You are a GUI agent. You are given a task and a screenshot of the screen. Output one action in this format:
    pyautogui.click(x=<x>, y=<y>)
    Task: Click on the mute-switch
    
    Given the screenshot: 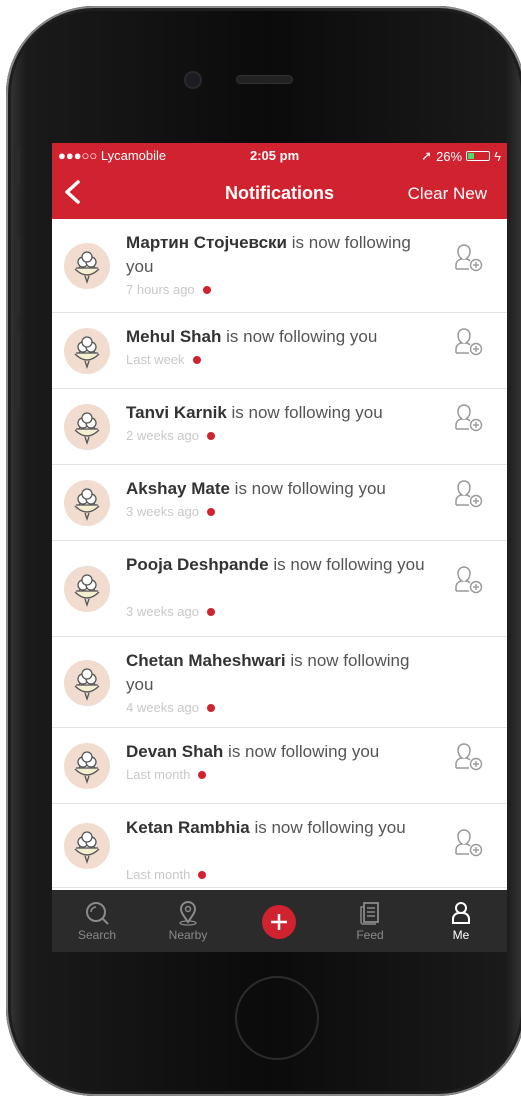 What is the action you would take?
    pyautogui.click(x=17, y=166)
    